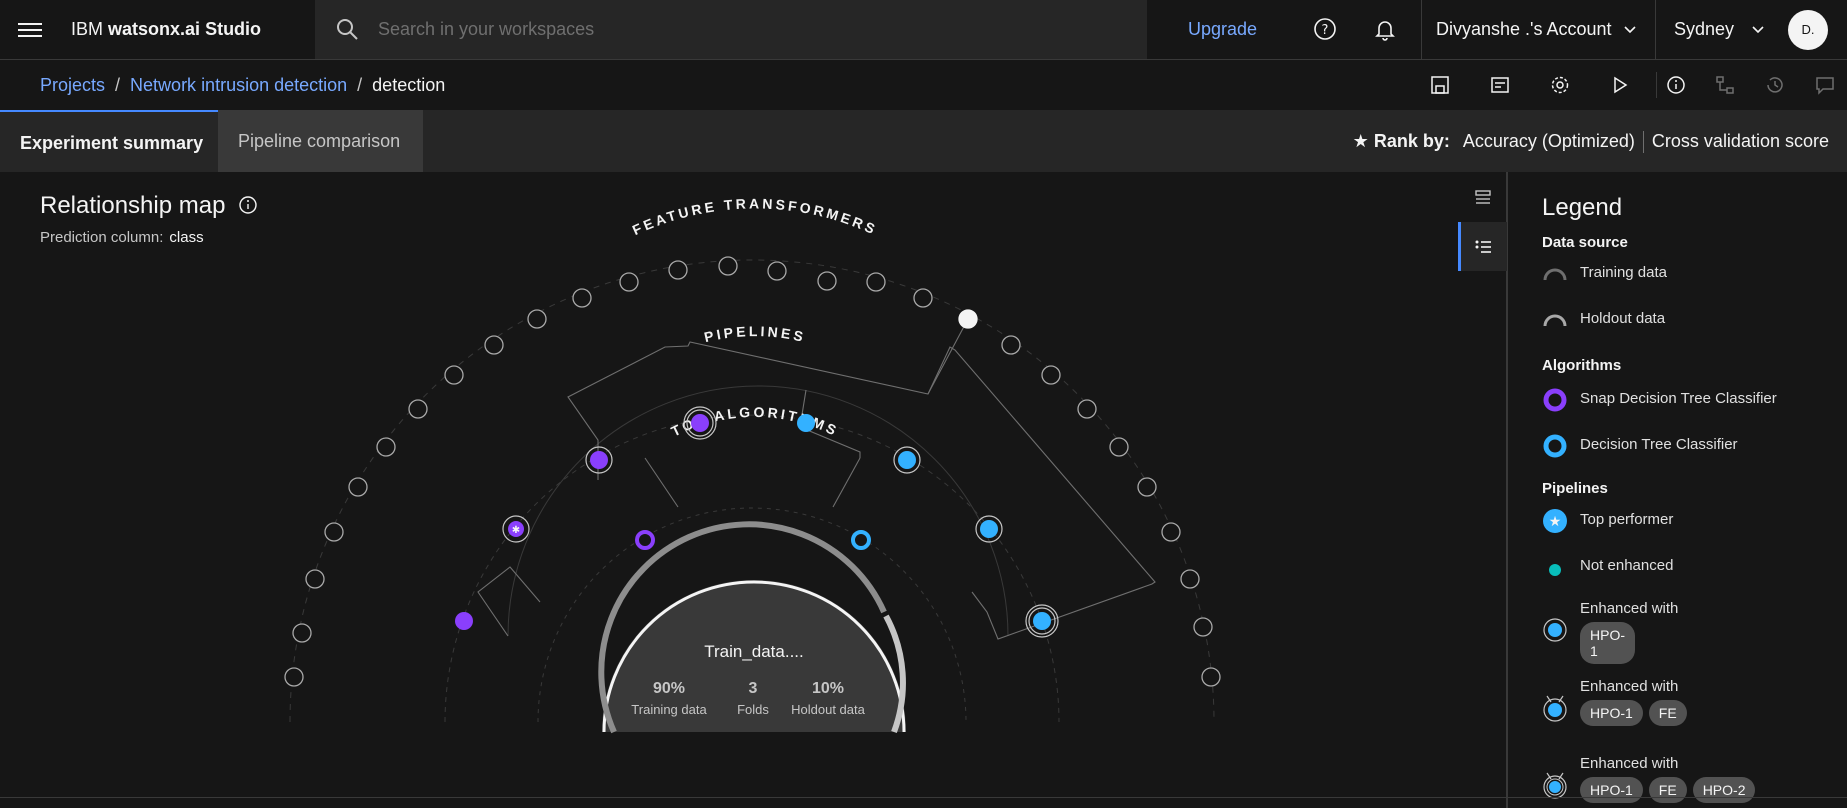 Image resolution: width=1847 pixels, height=808 pixels. What do you see at coordinates (669, 698) in the screenshot?
I see `stat-training: 90% Training data` at bounding box center [669, 698].